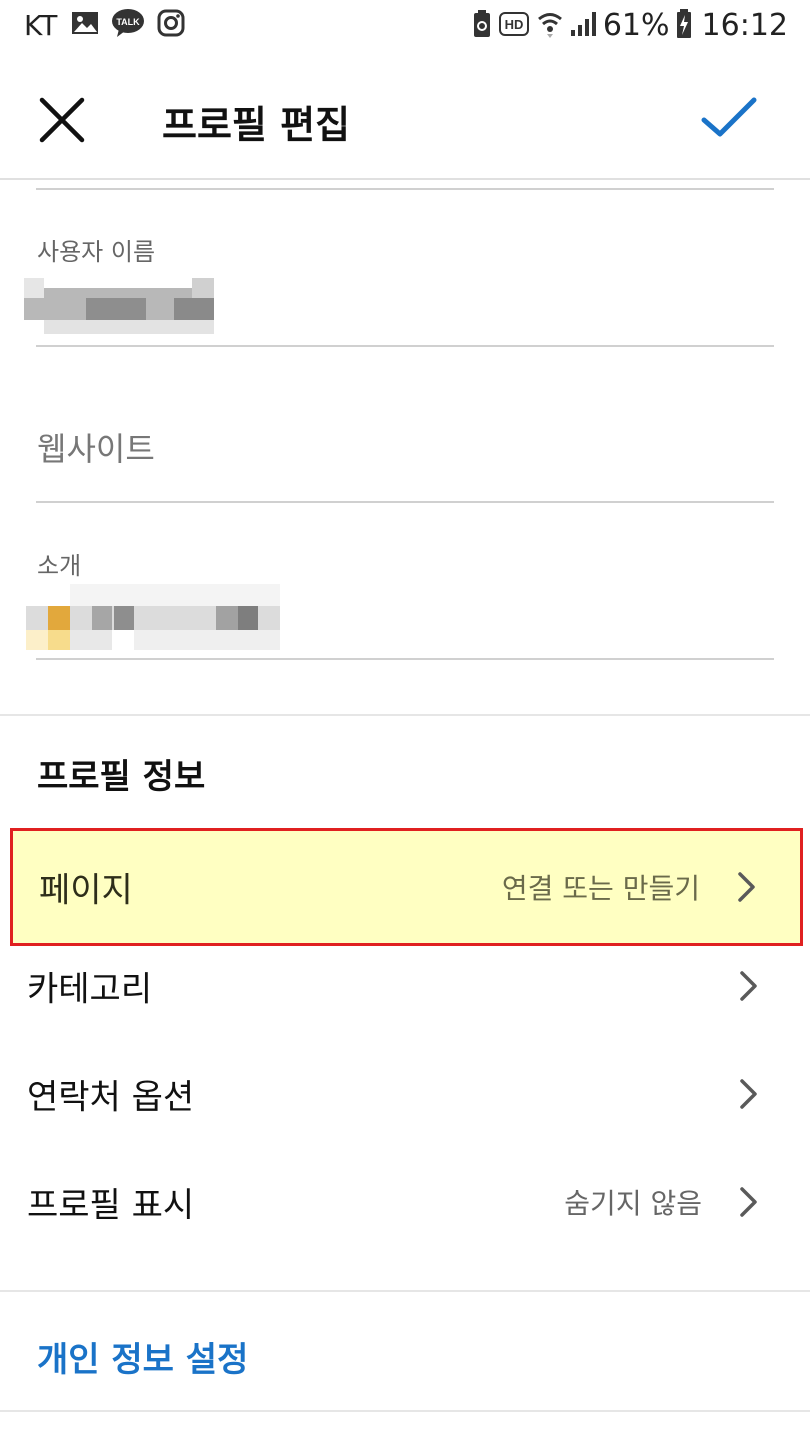 This screenshot has width=810, height=1440. Describe the element at coordinates (583, 26) in the screenshot. I see `signal-icon` at that location.